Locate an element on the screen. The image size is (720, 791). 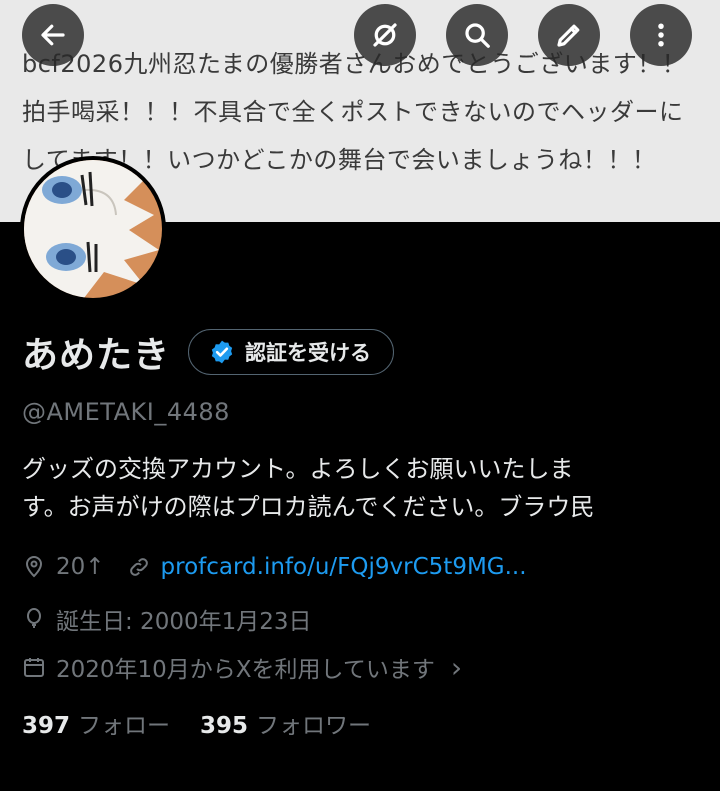
avatar is located at coordinates (93, 229).